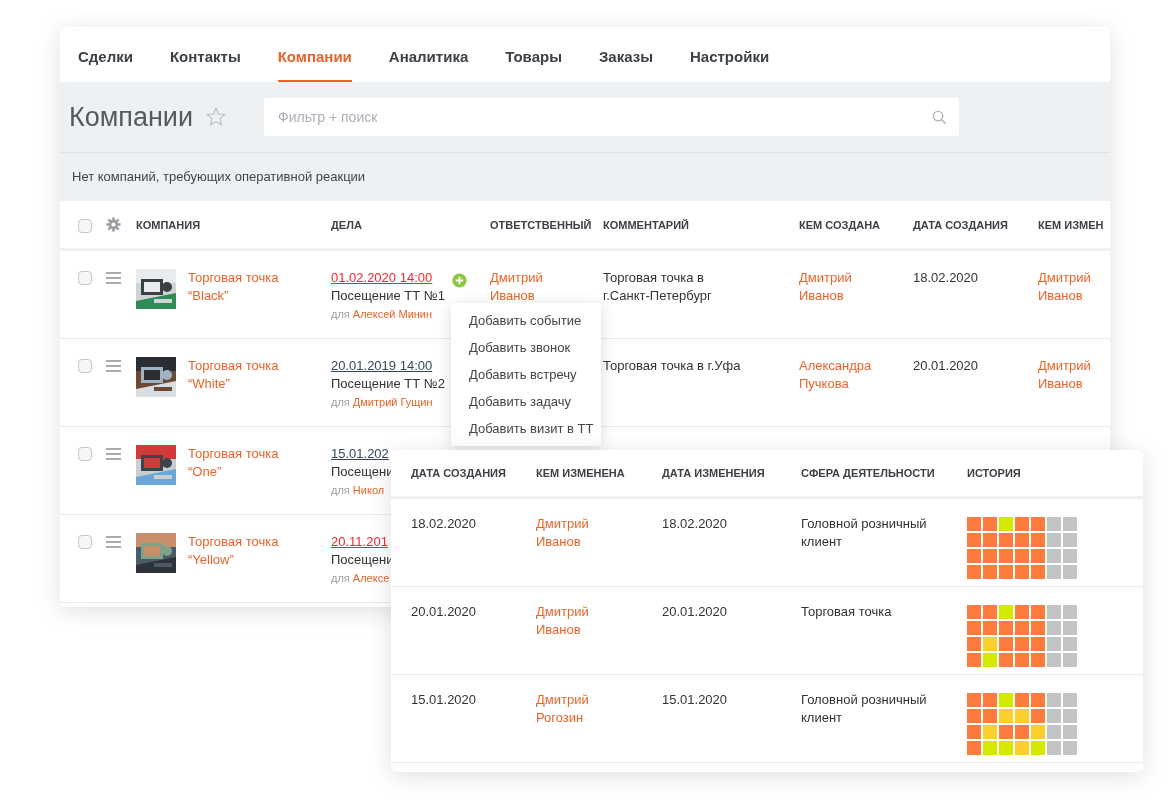 The image size is (1170, 801). What do you see at coordinates (382, 366) in the screenshot?
I see `task-date-link: 20.01.2019 14:00` at bounding box center [382, 366].